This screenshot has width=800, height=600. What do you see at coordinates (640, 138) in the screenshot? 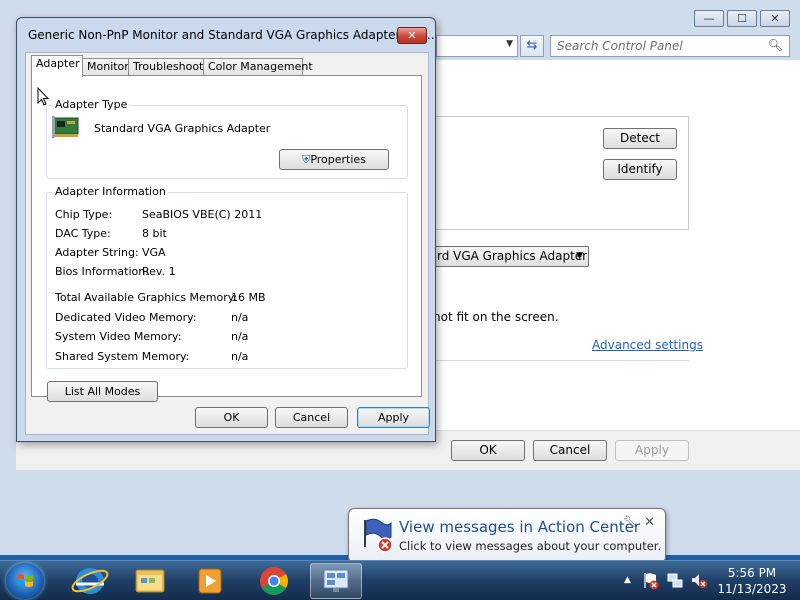
I see `detect-button: Detect` at bounding box center [640, 138].